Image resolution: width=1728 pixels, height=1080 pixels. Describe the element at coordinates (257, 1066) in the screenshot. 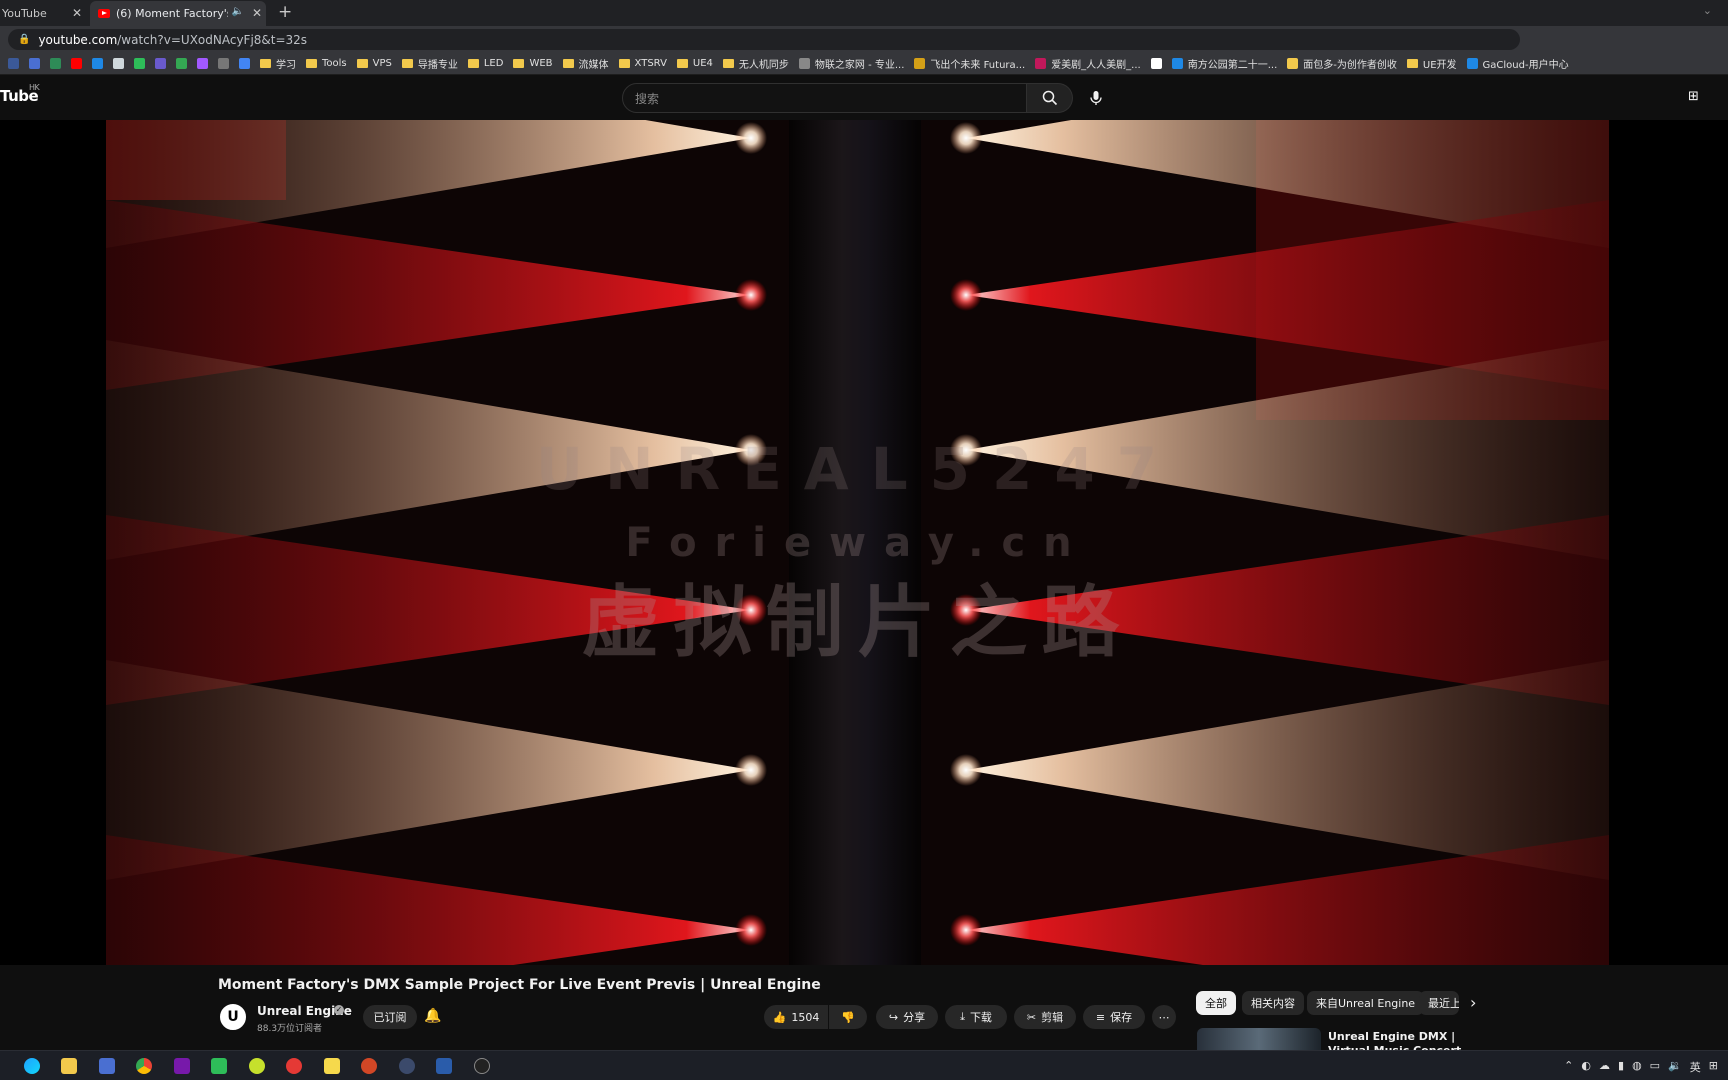

I see `app-yellow-icon` at that location.